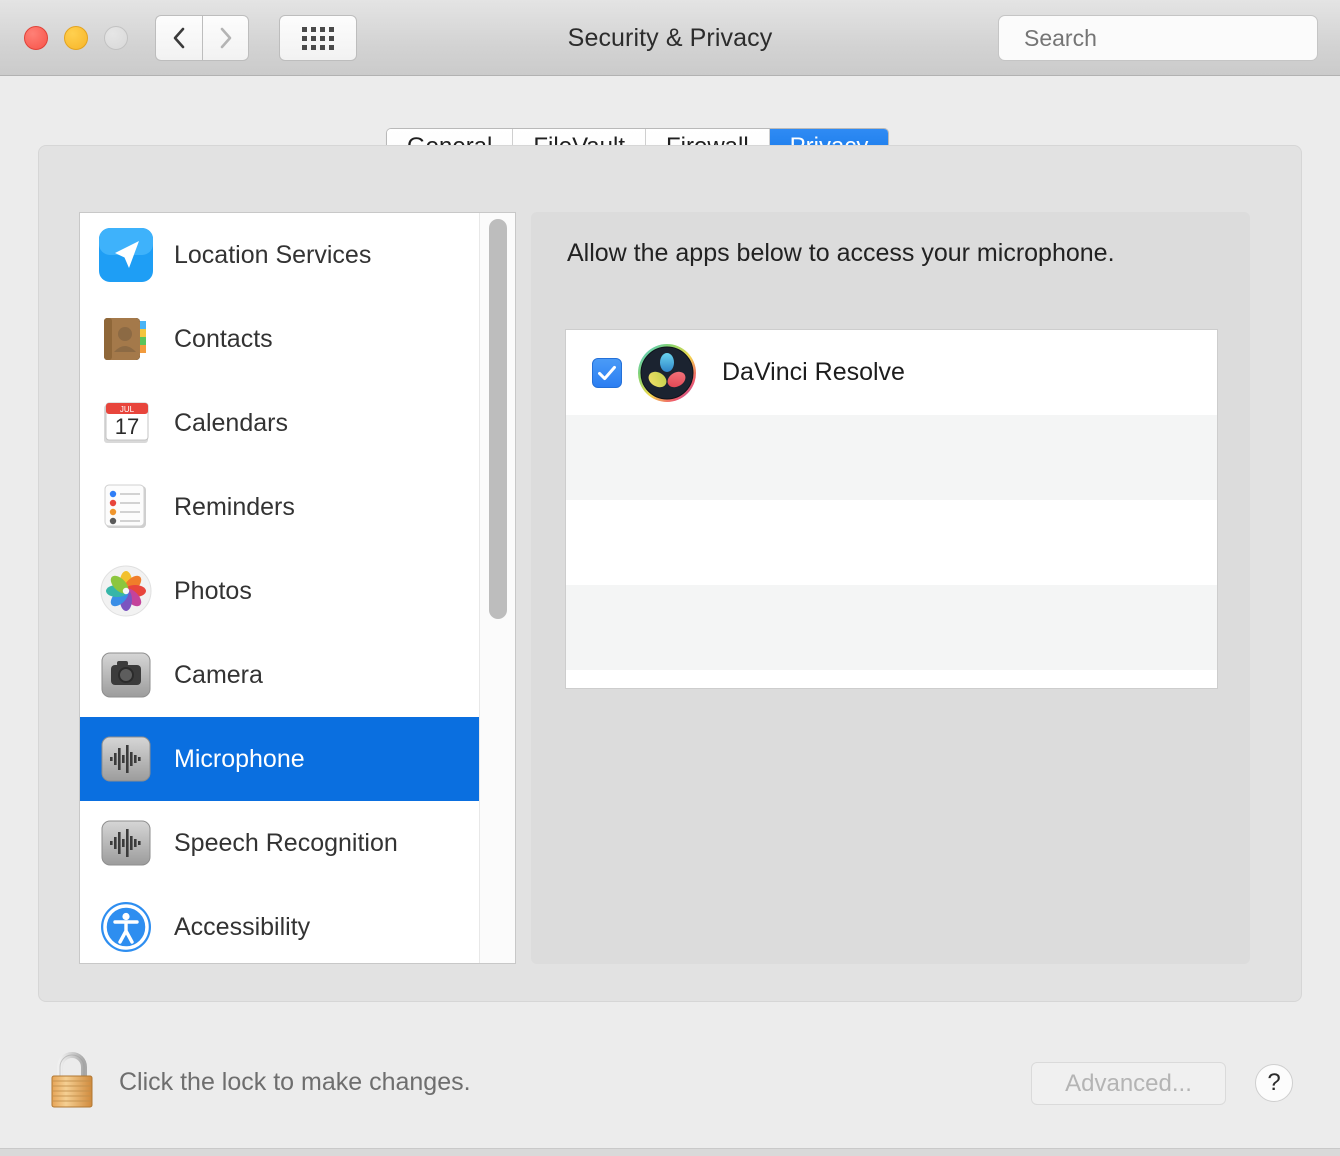 The image size is (1340, 1156). What do you see at coordinates (126, 507) in the screenshot?
I see `reminders-icon` at bounding box center [126, 507].